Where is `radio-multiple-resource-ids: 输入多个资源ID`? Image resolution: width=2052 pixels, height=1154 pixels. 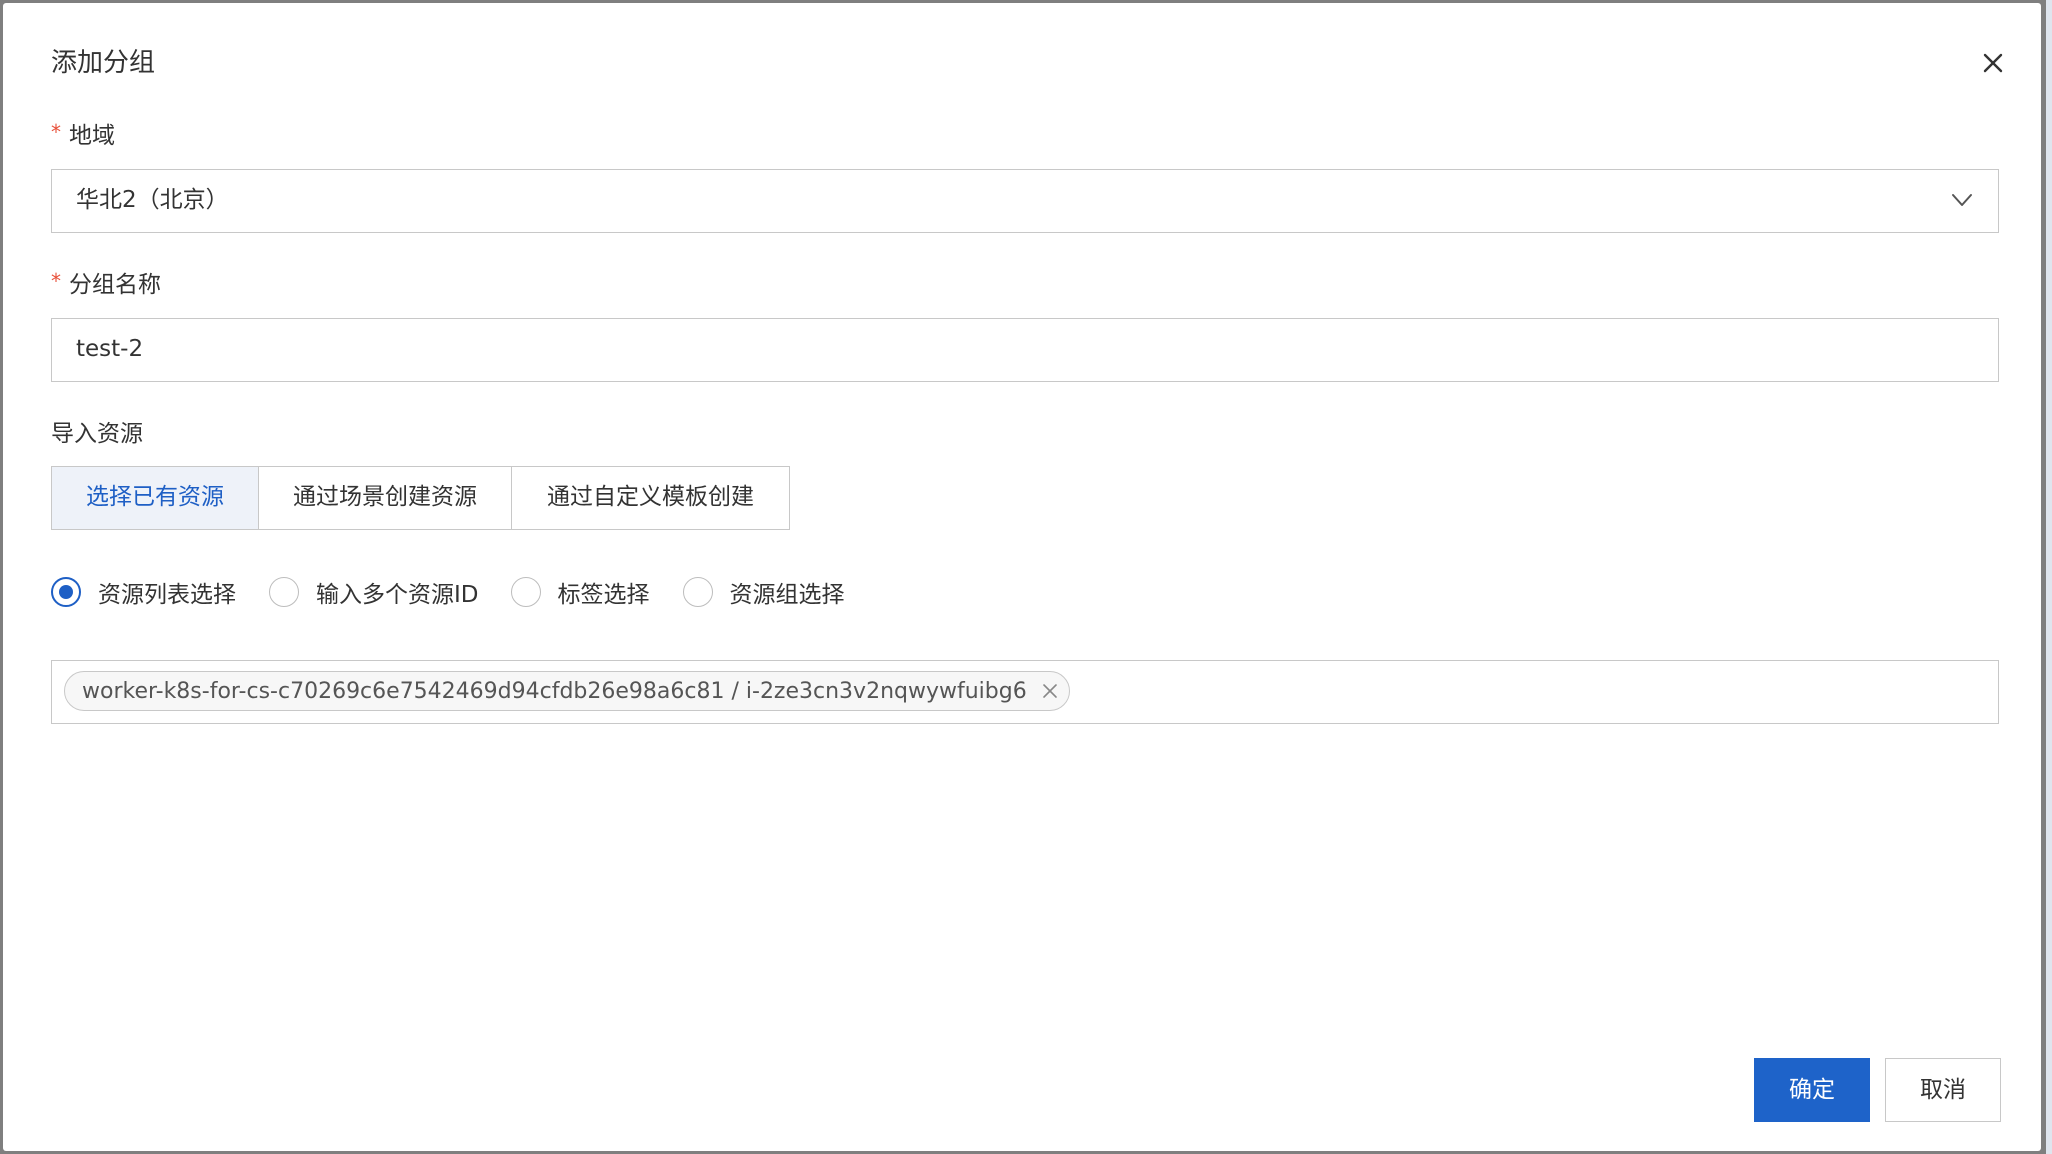 radio-multiple-resource-ids: 输入多个资源ID is located at coordinates (374, 592).